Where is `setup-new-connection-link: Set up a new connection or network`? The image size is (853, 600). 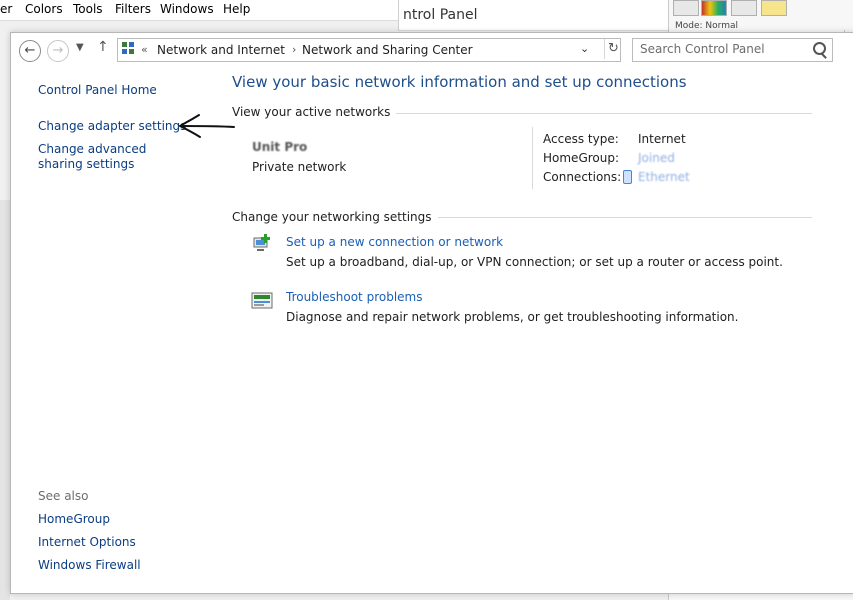 setup-new-connection-link: Set up a new connection or network is located at coordinates (394, 242).